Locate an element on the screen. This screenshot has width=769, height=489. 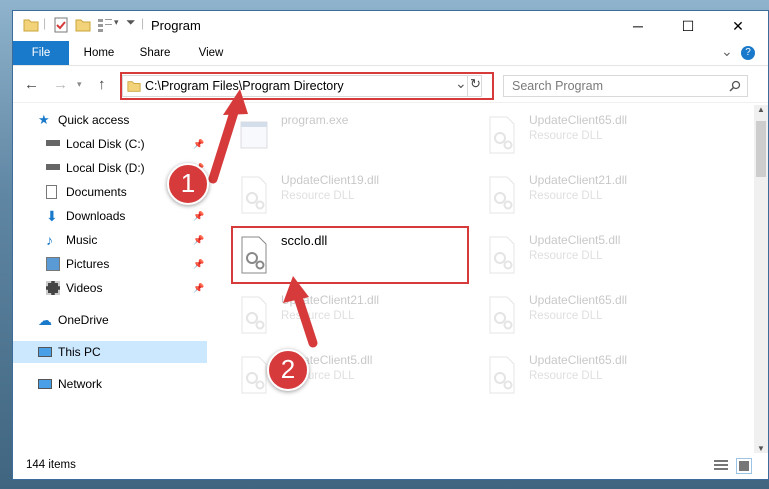
new-folder-icon is located at coordinates (83, 25).